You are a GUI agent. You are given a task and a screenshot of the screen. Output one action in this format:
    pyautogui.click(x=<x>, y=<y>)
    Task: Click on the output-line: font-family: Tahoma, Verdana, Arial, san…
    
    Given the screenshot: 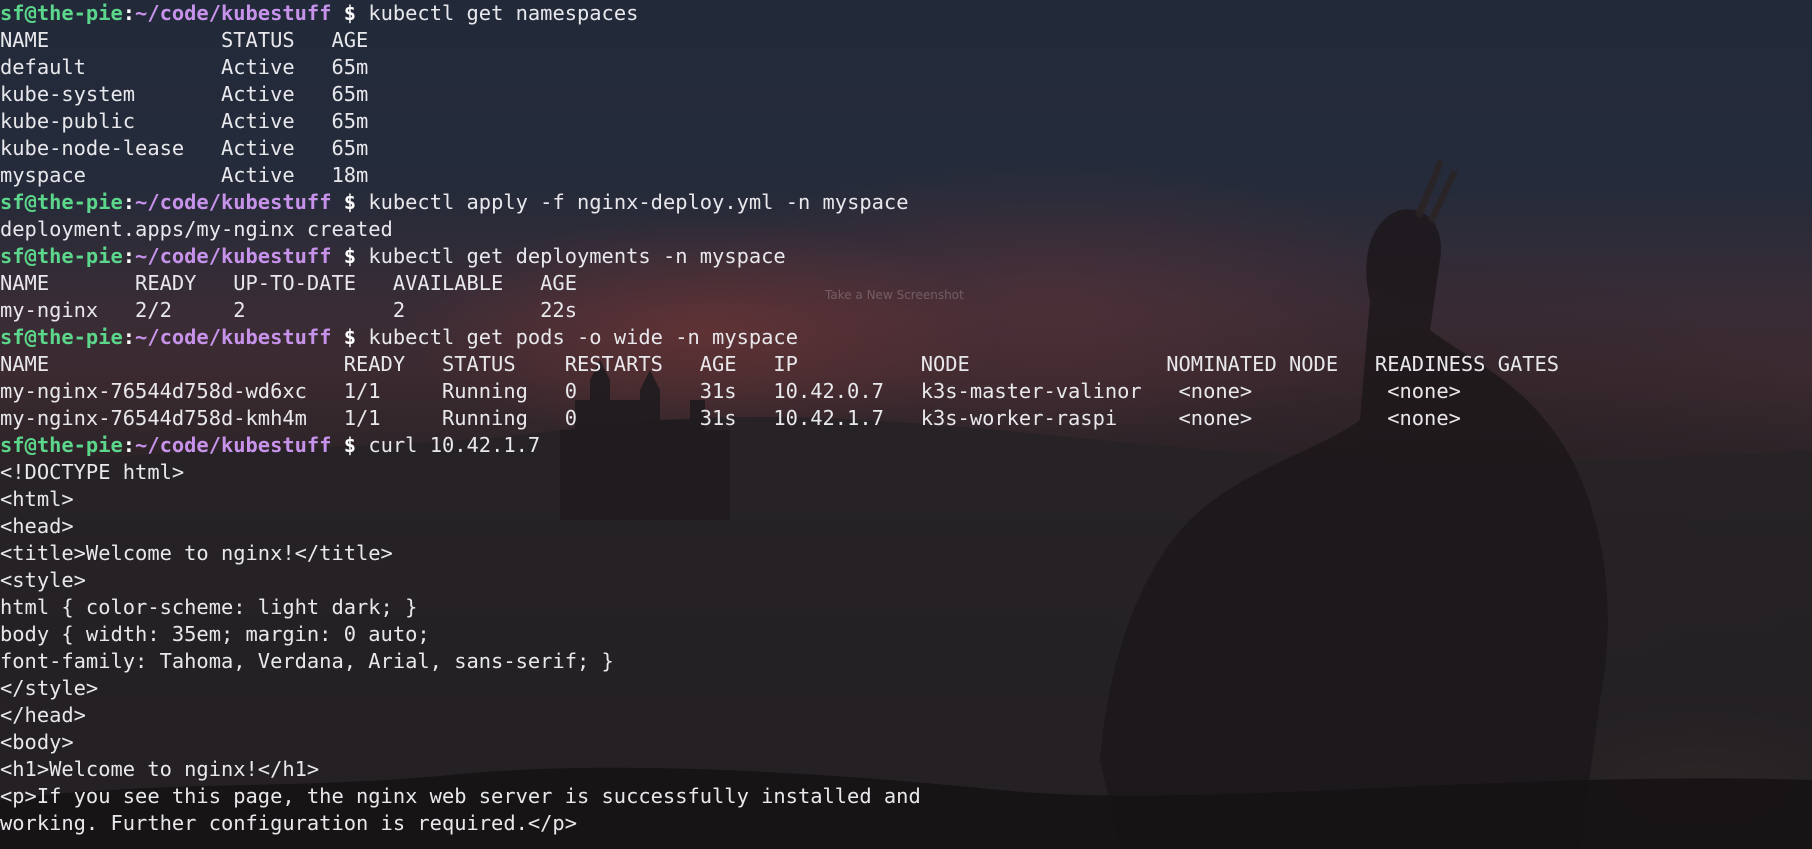 What is the action you would take?
    pyautogui.click(x=307, y=661)
    